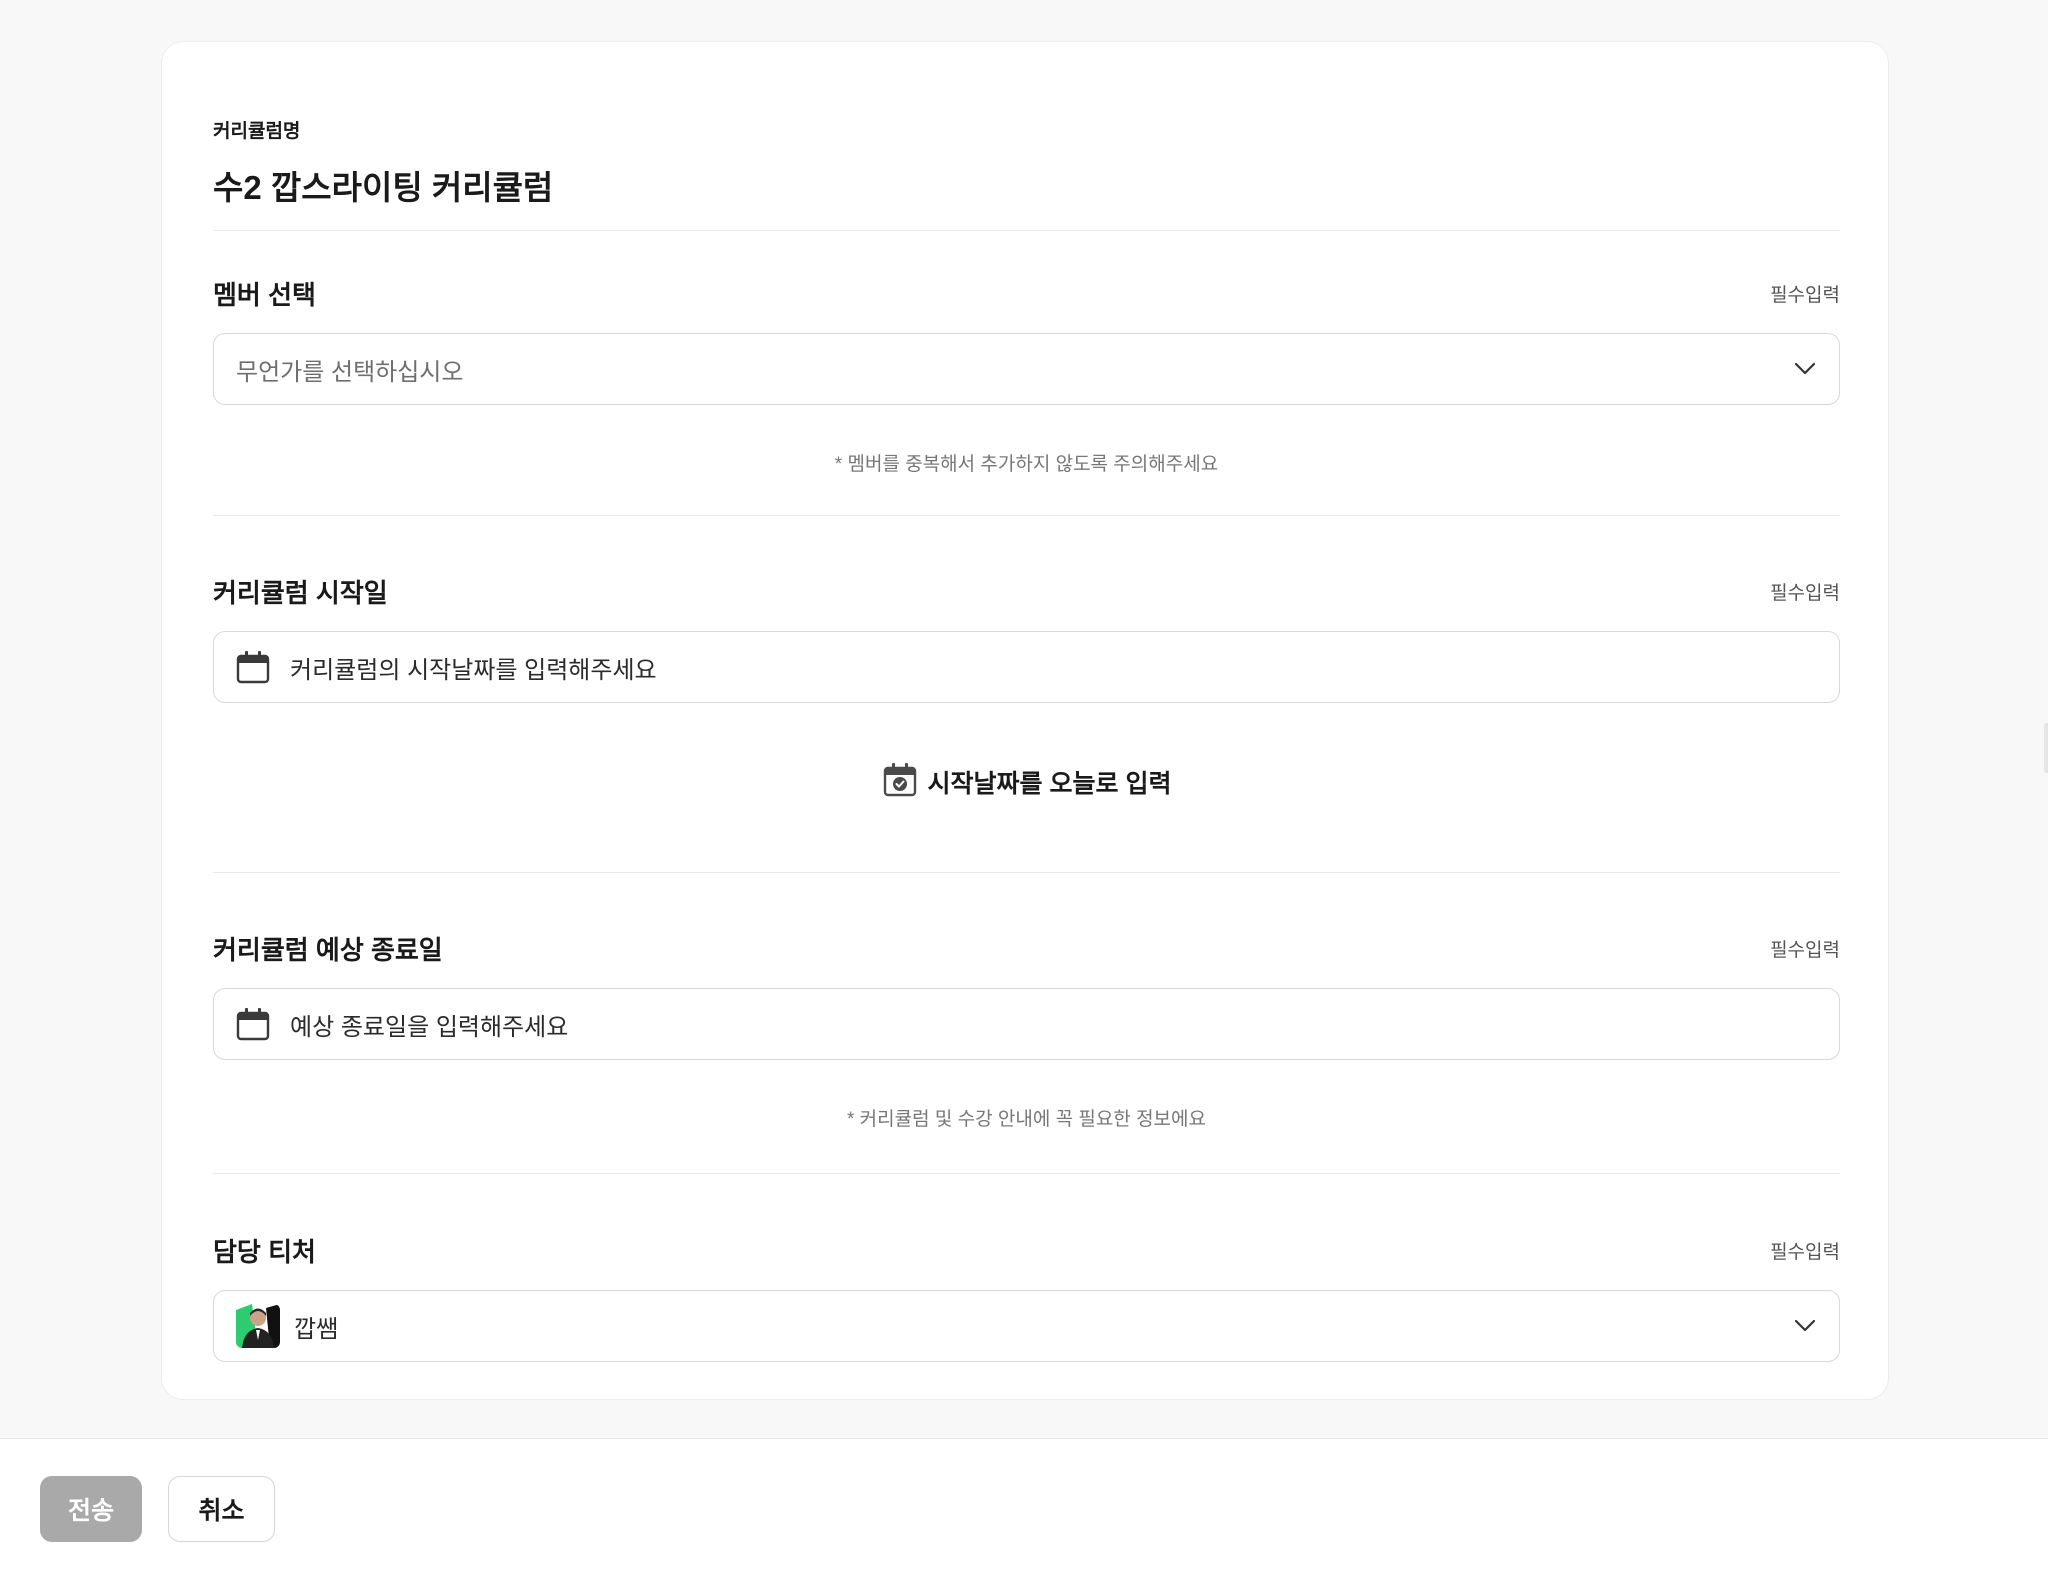 Image resolution: width=2048 pixels, height=1571 pixels. What do you see at coordinates (1026, 1326) in the screenshot?
I see `teacher-select-dropdown: 깝쌤` at bounding box center [1026, 1326].